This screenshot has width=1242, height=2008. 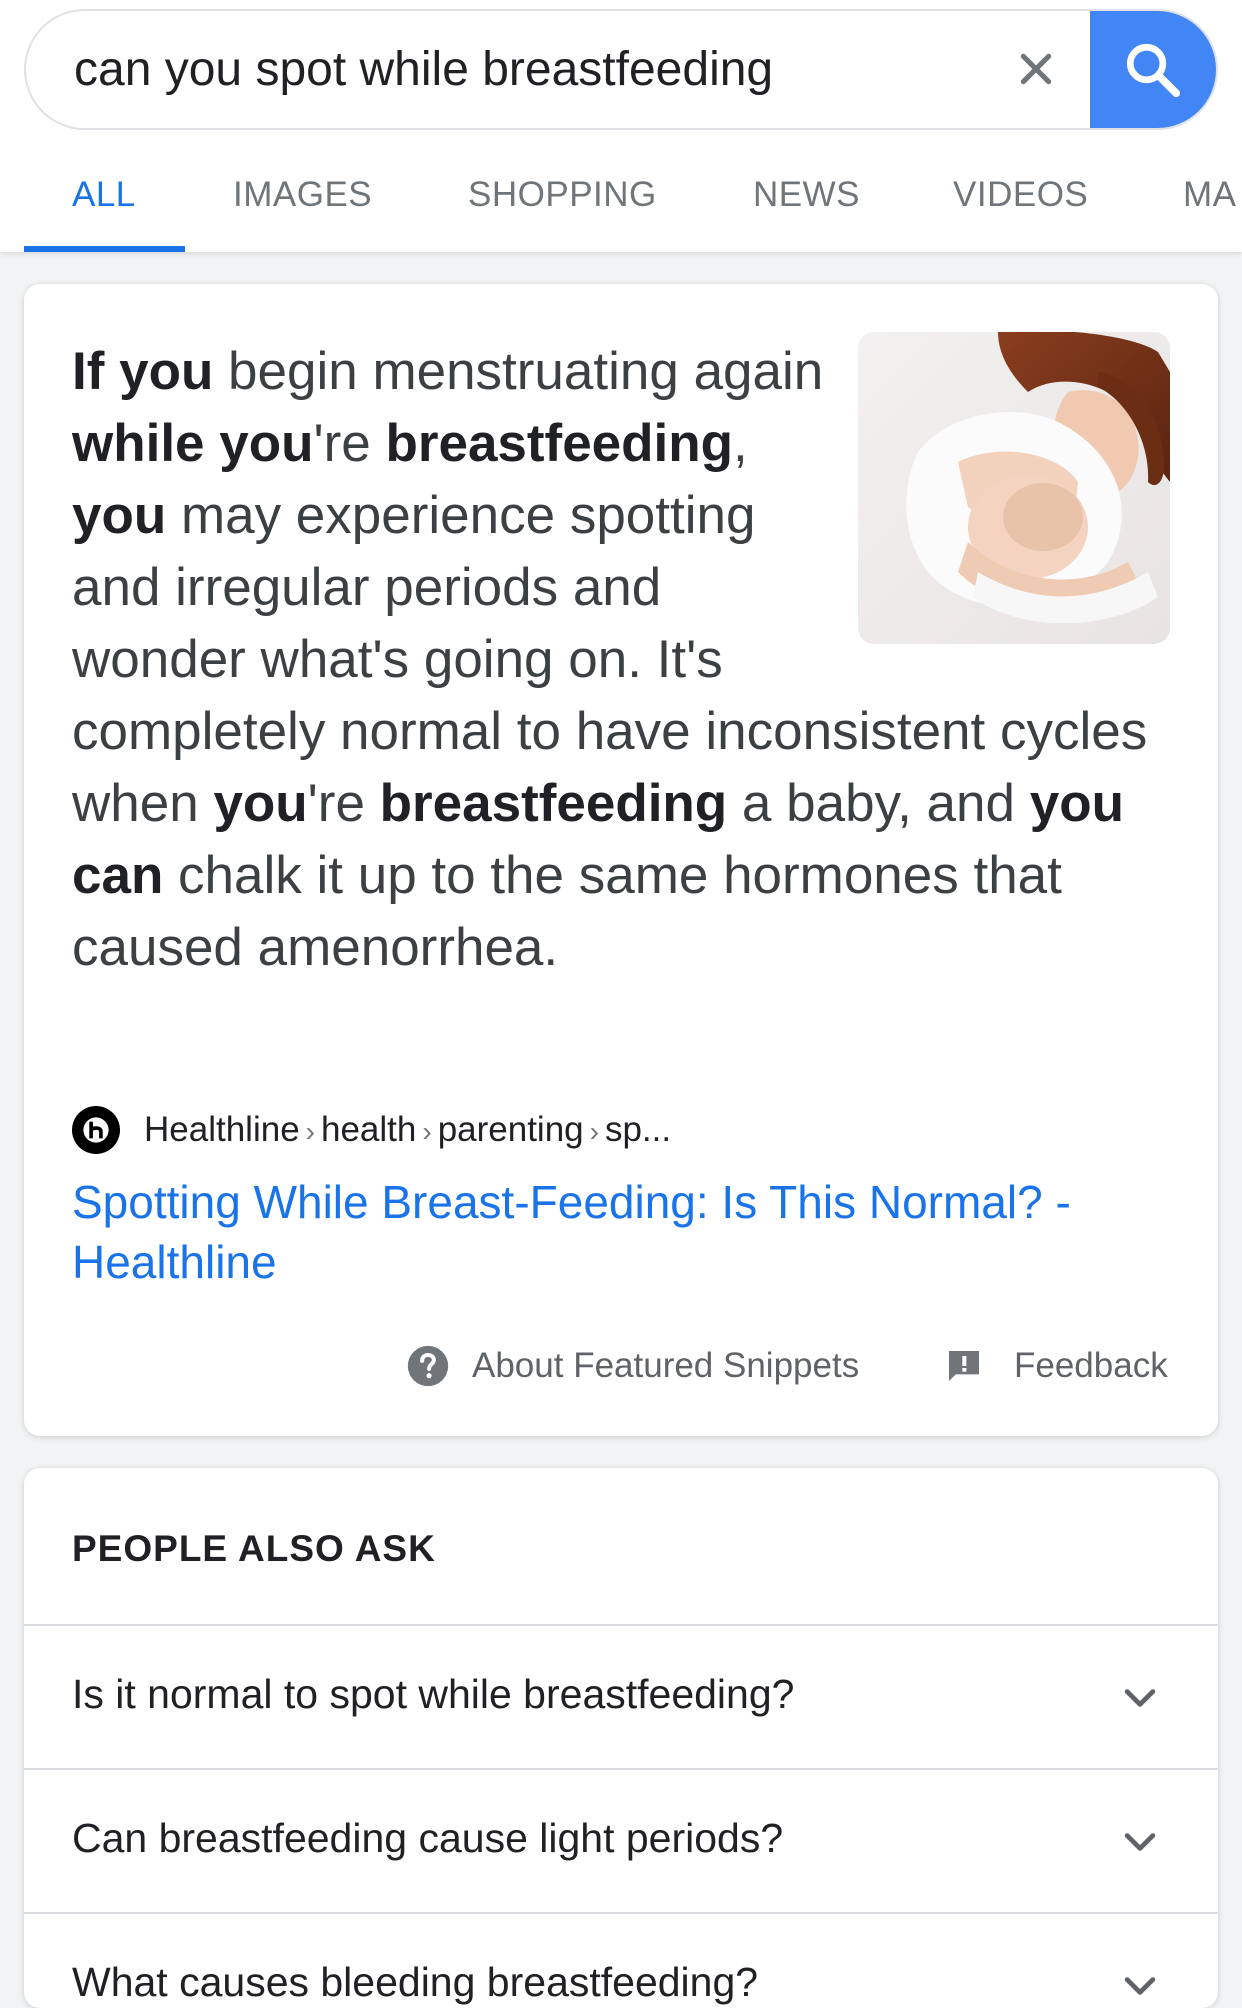 I want to click on search-input, so click(x=524, y=69).